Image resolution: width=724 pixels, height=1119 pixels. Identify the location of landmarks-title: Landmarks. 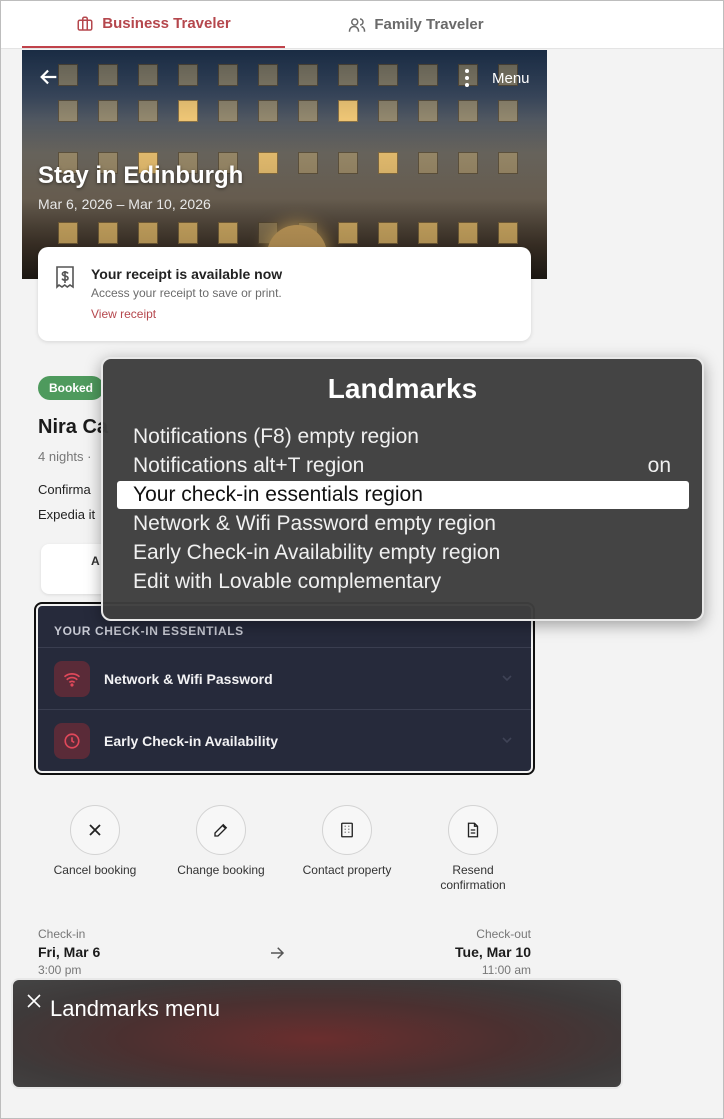
(402, 388).